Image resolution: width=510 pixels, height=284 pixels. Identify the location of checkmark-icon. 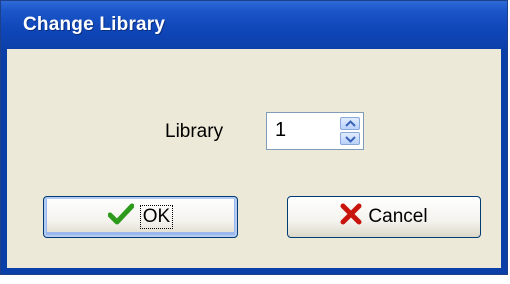
(121, 217).